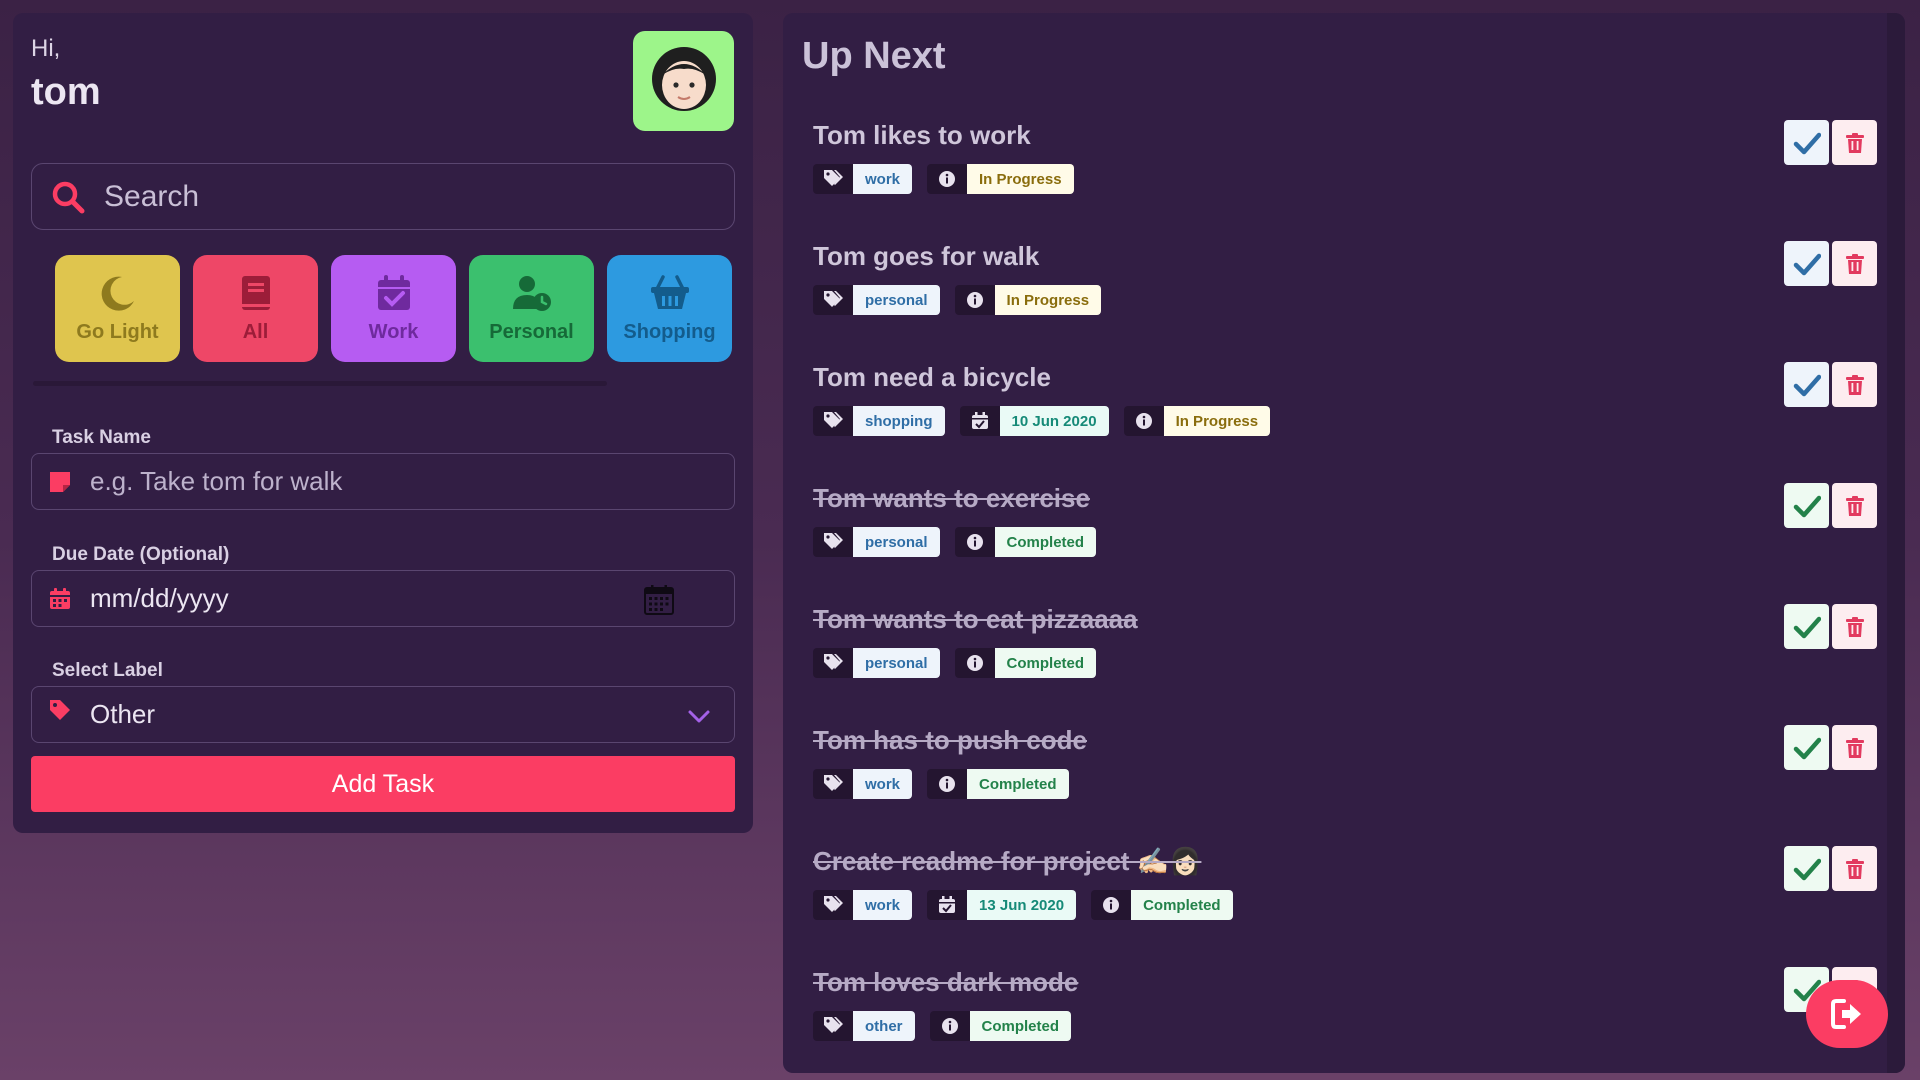 The height and width of the screenshot is (1080, 1920). I want to click on task-date-tag: 13 Jun 2020, so click(1002, 905).